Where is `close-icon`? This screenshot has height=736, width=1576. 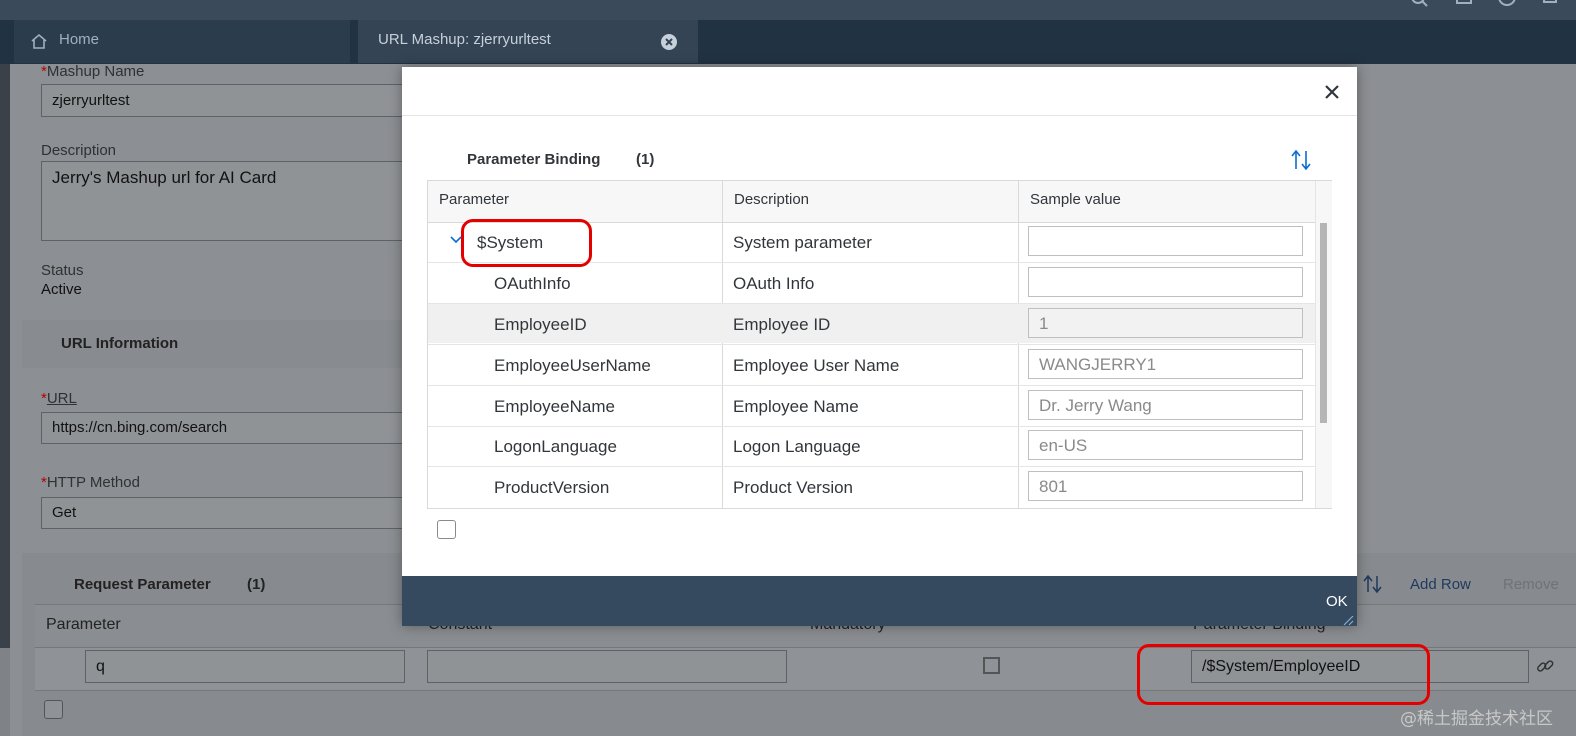
close-icon is located at coordinates (1332, 92).